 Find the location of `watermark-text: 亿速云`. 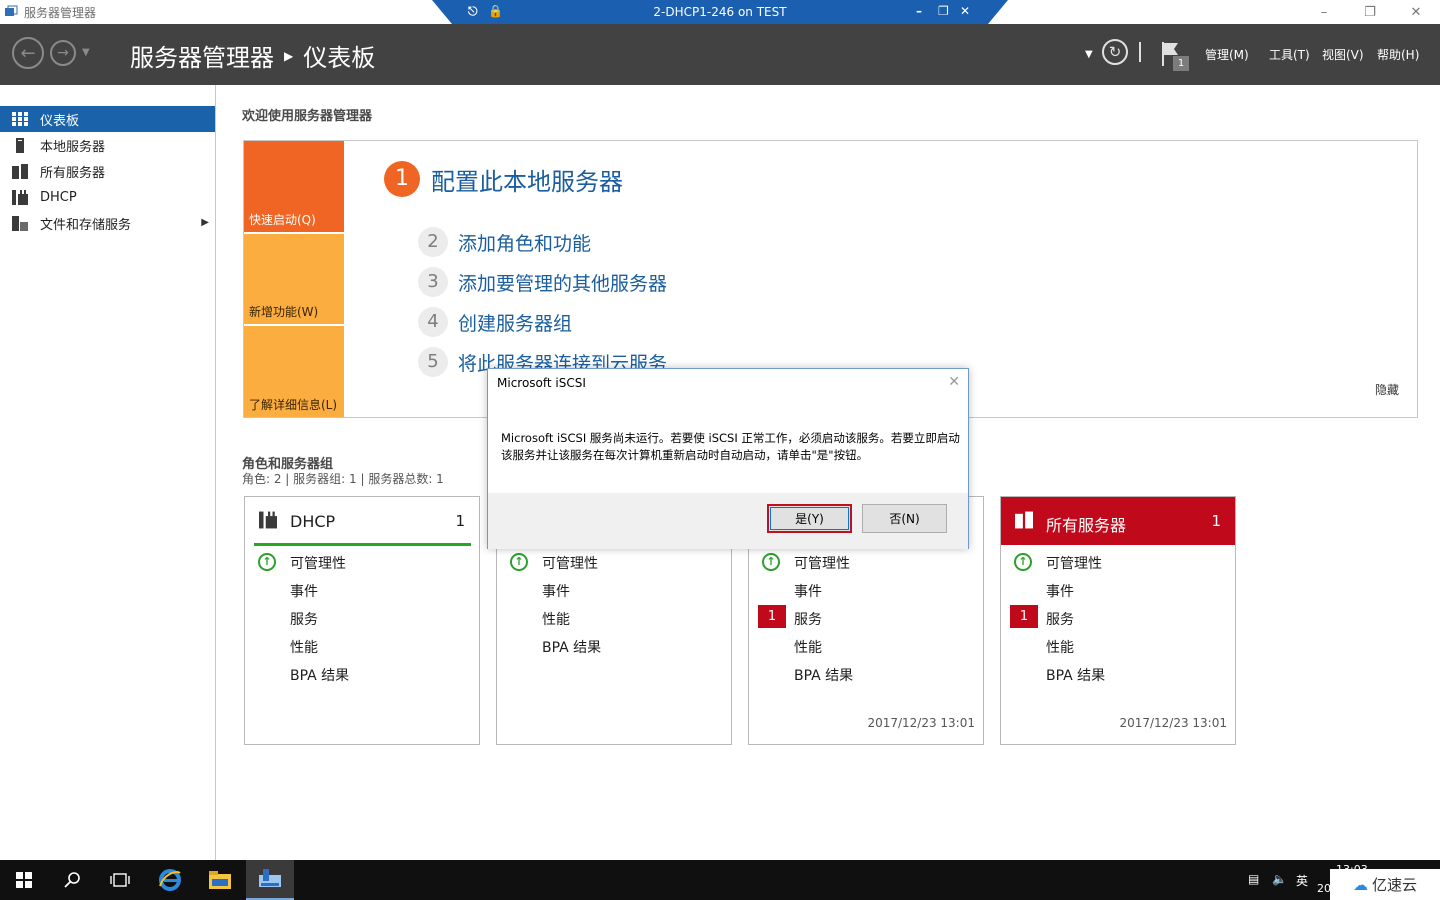

watermark-text: 亿速云 is located at coordinates (1394, 885).